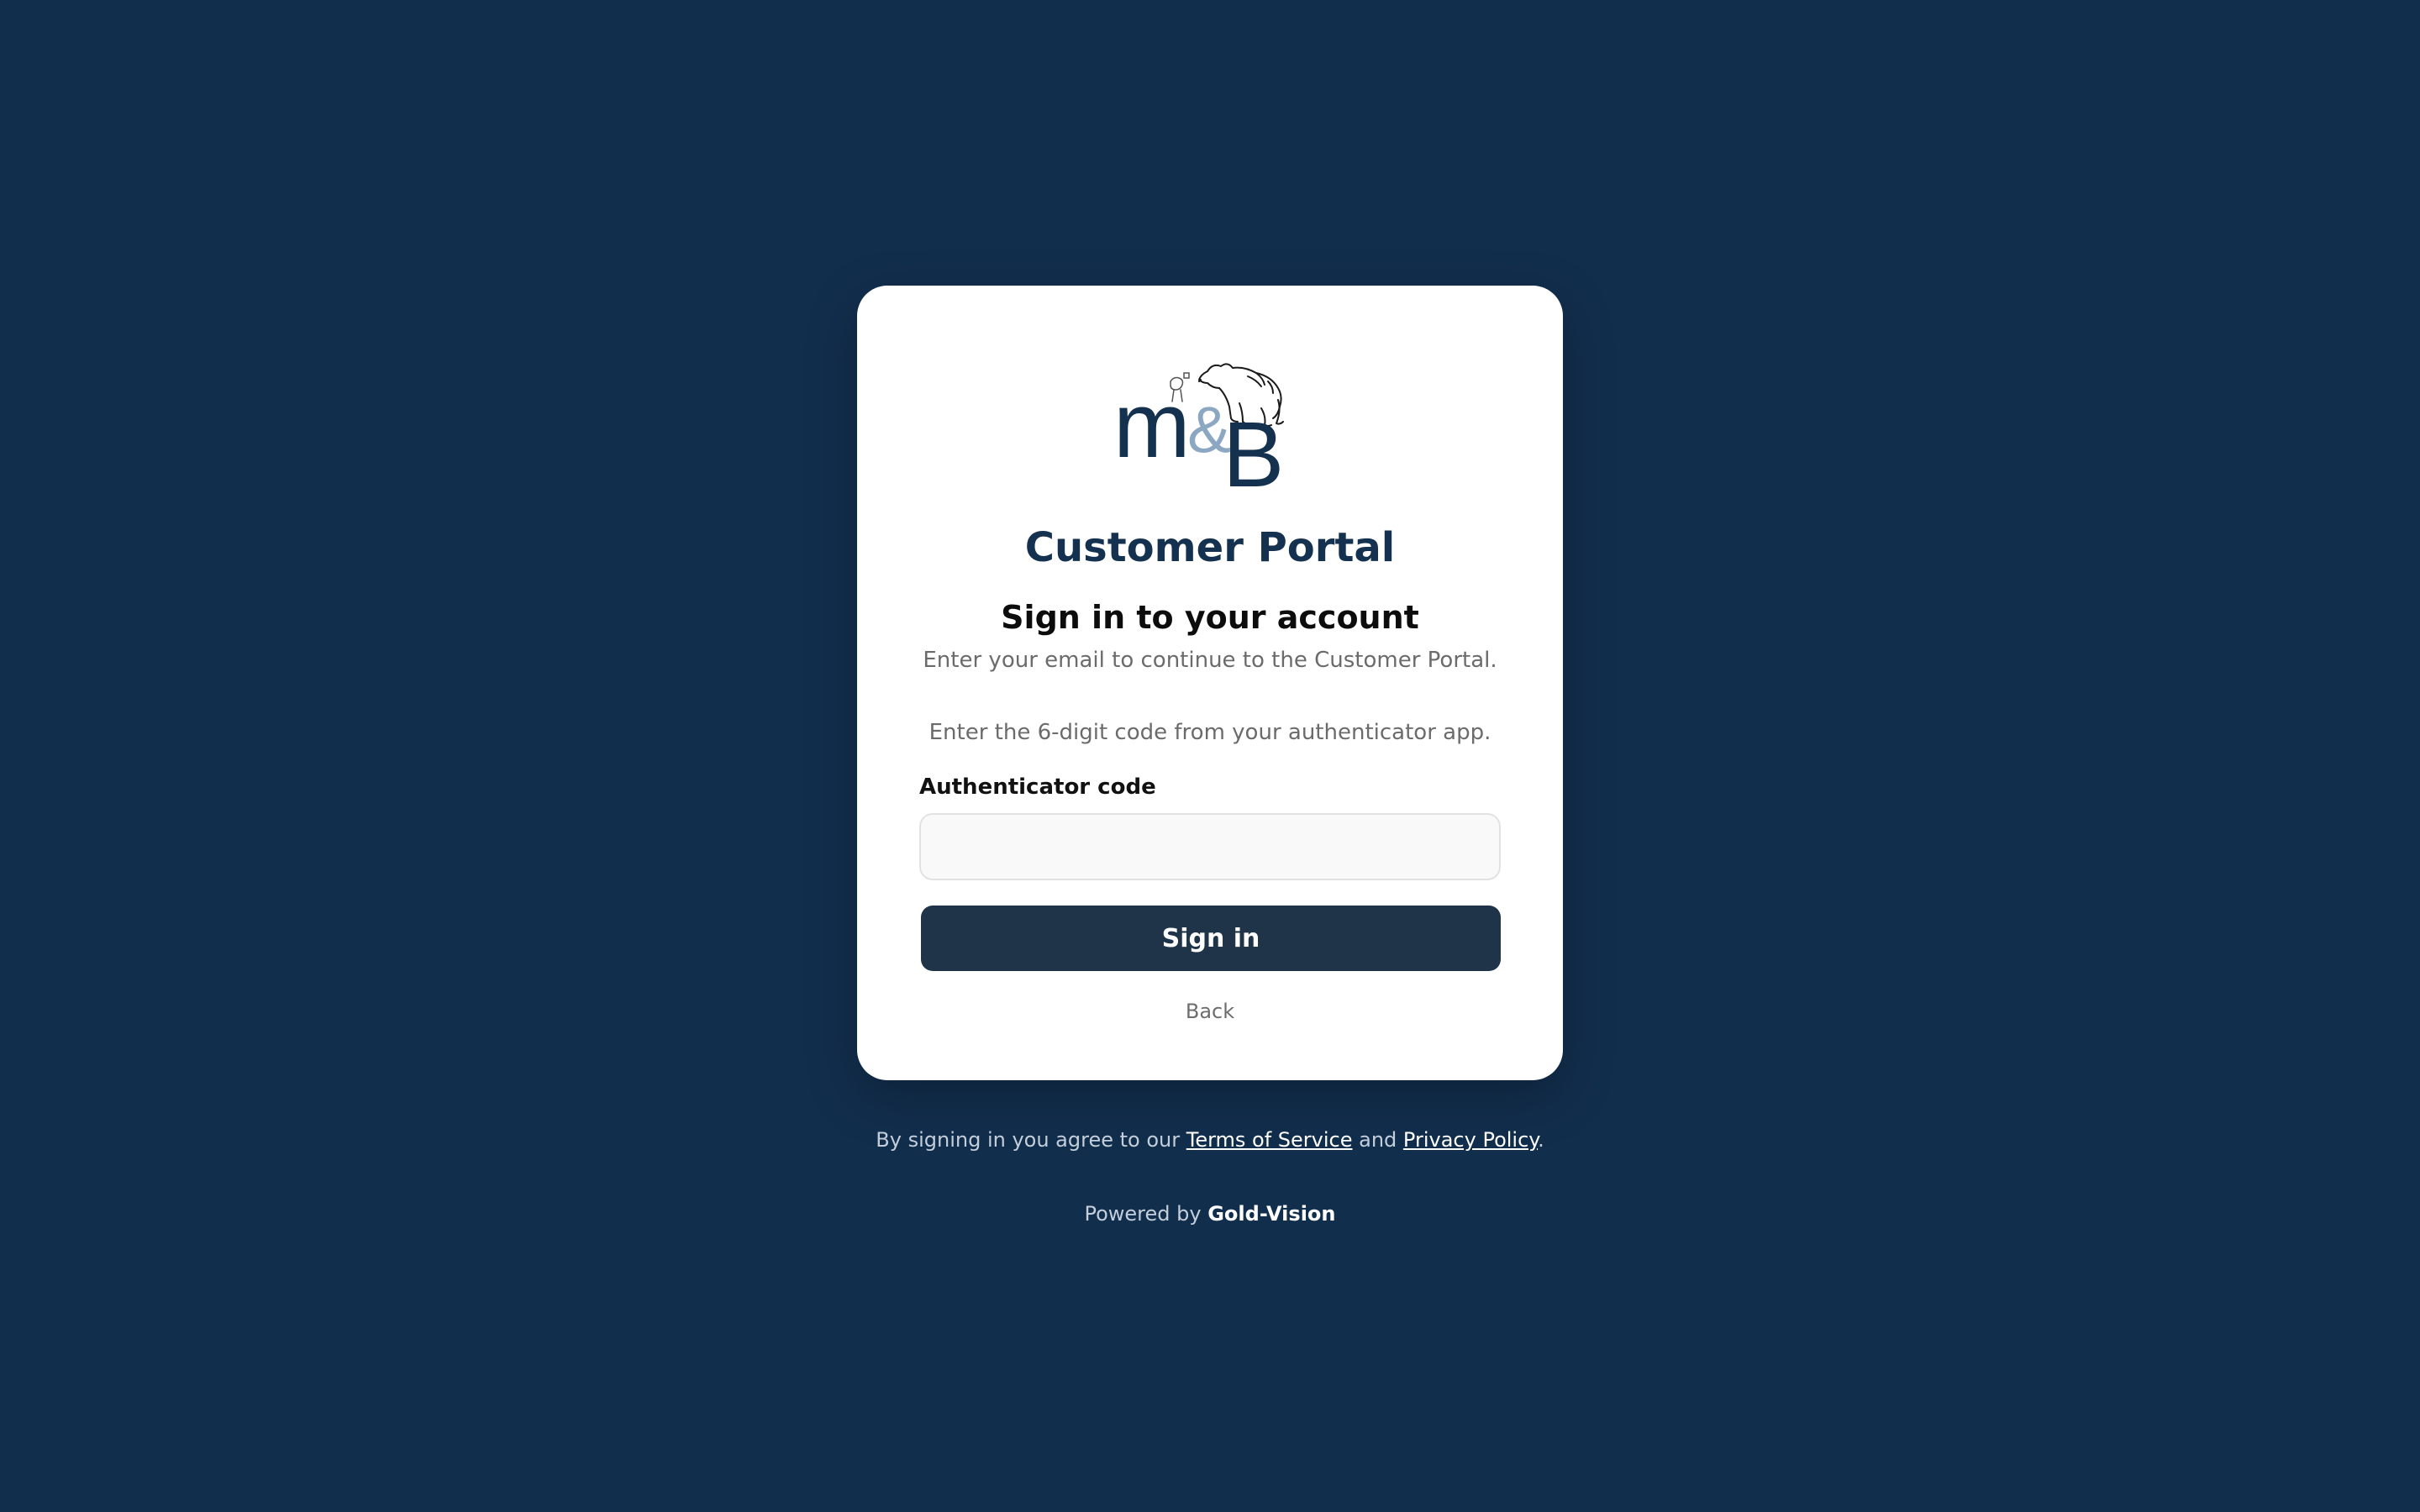 The height and width of the screenshot is (1512, 2420). I want to click on authenticator-code-input, so click(1210, 846).